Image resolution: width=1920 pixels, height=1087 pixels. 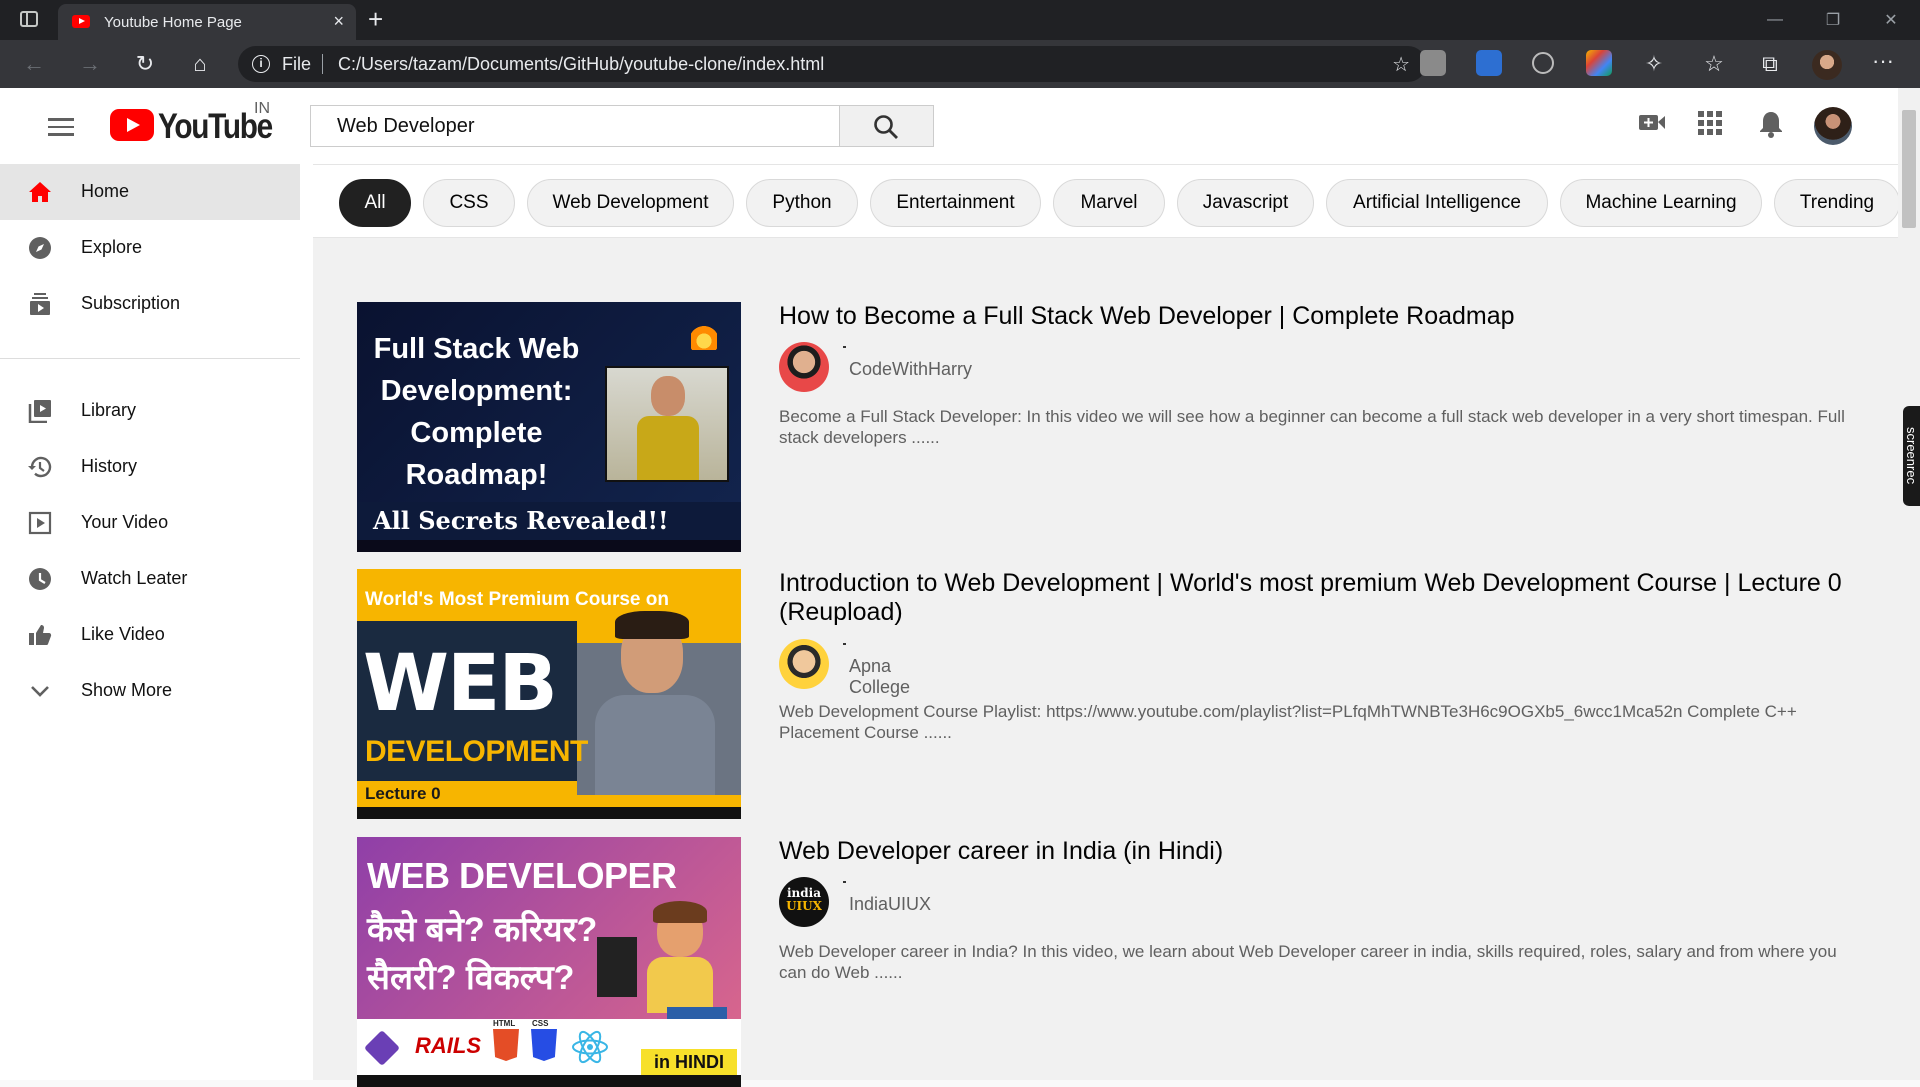 I want to click on chip-all: All, so click(x=375, y=203).